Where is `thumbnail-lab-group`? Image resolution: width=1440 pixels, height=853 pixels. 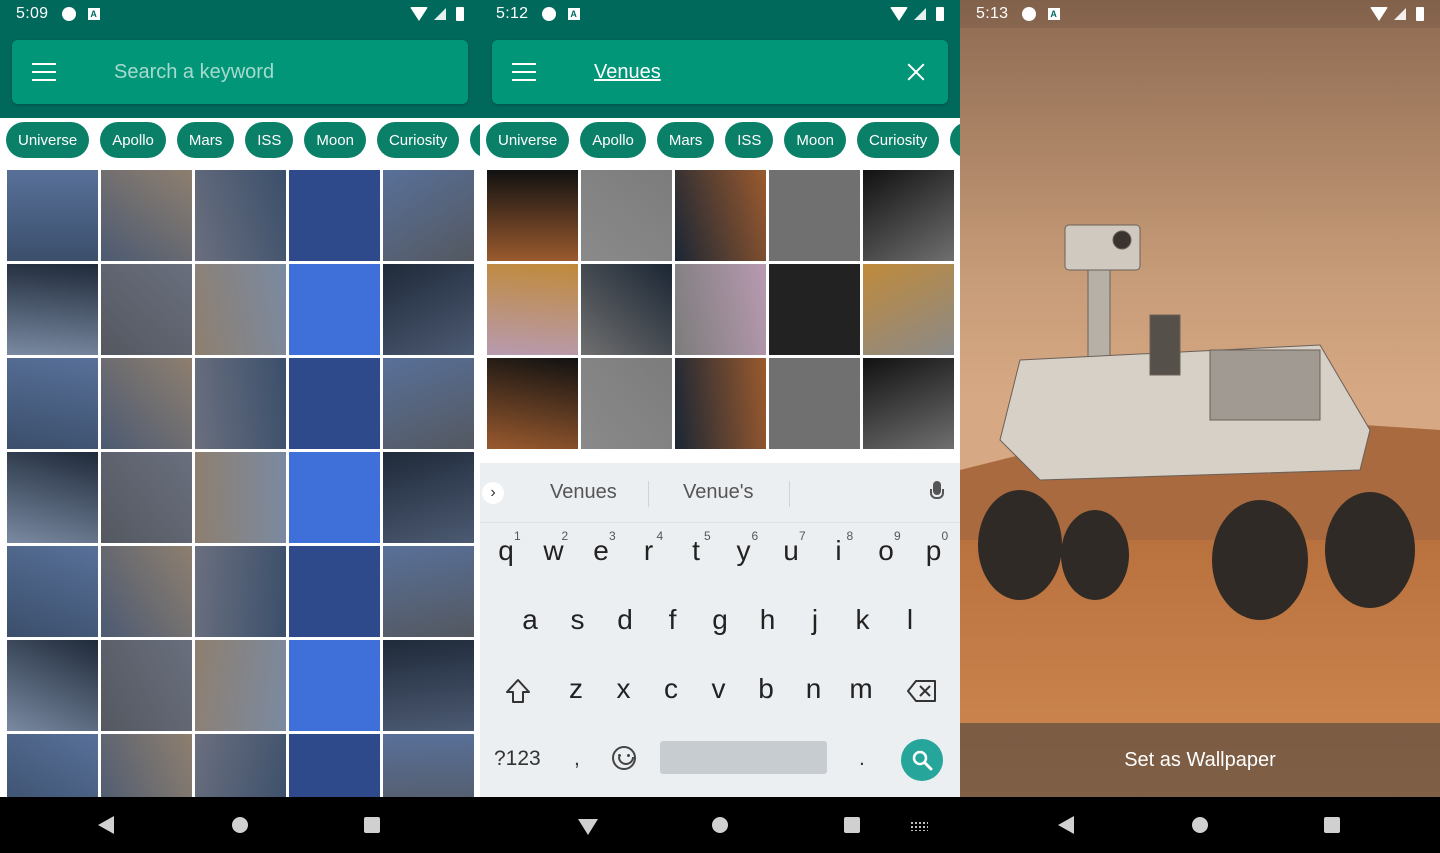 thumbnail-lab-group is located at coordinates (334, 591).